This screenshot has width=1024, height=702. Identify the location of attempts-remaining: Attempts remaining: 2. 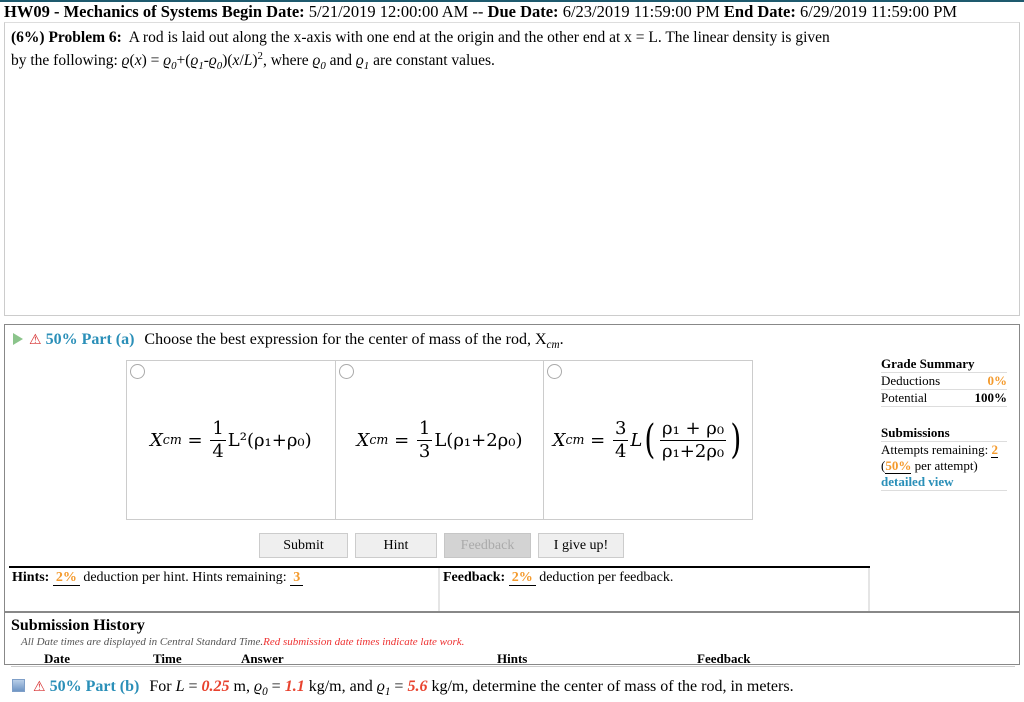
(944, 450).